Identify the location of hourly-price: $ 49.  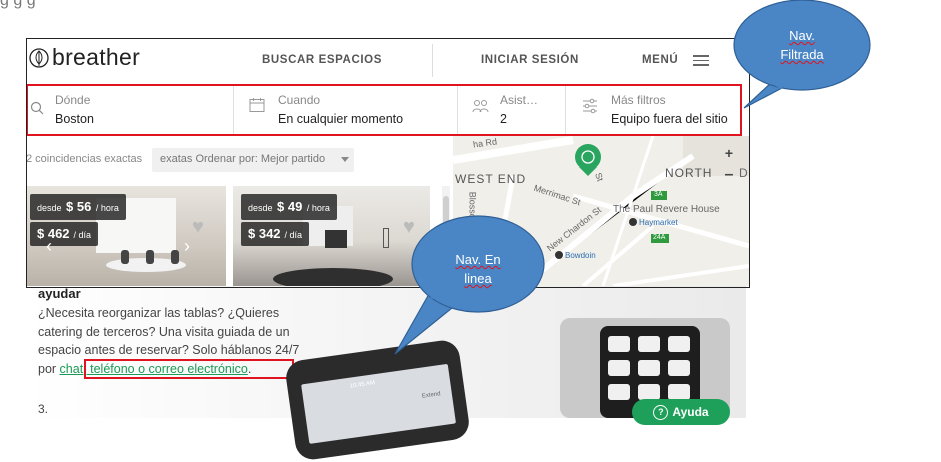
(290, 206).